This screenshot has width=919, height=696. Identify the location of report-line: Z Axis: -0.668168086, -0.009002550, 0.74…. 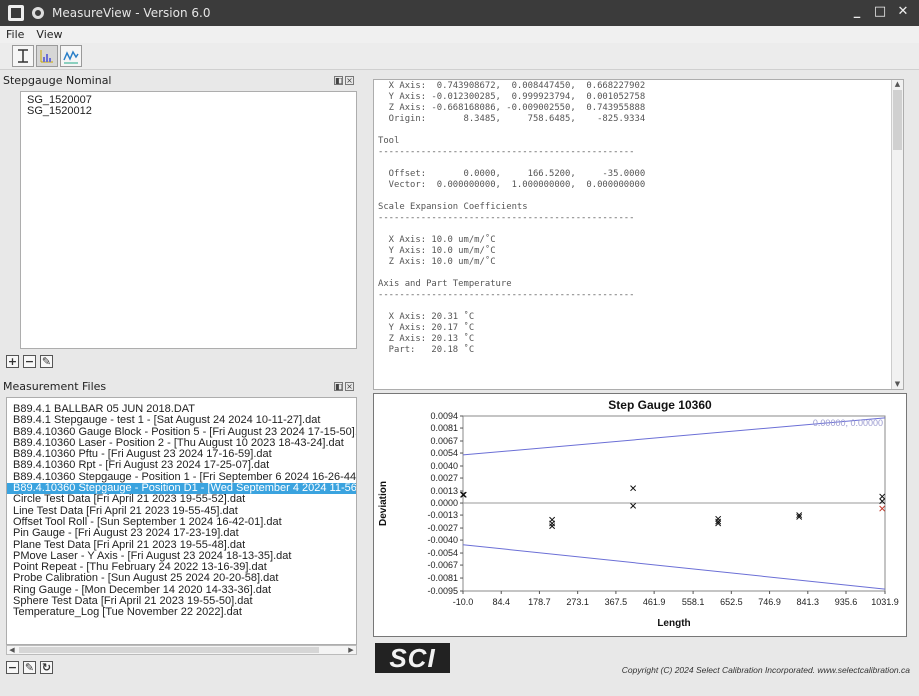
(512, 108).